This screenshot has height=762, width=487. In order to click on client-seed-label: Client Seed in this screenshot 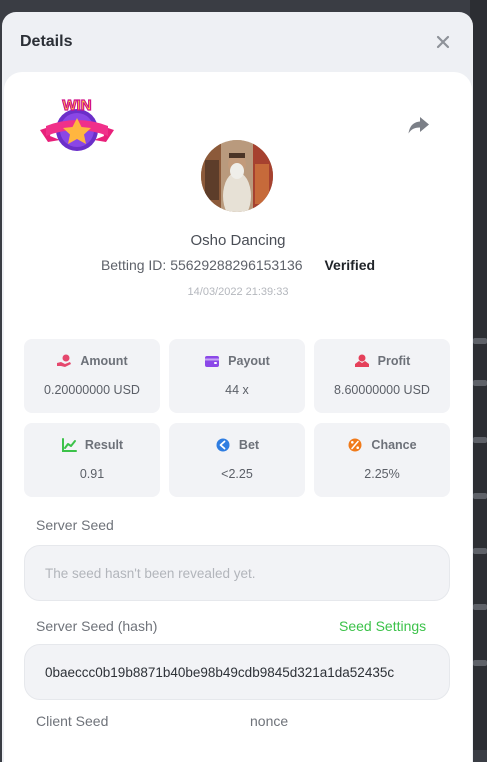, I will do `click(72, 721)`.